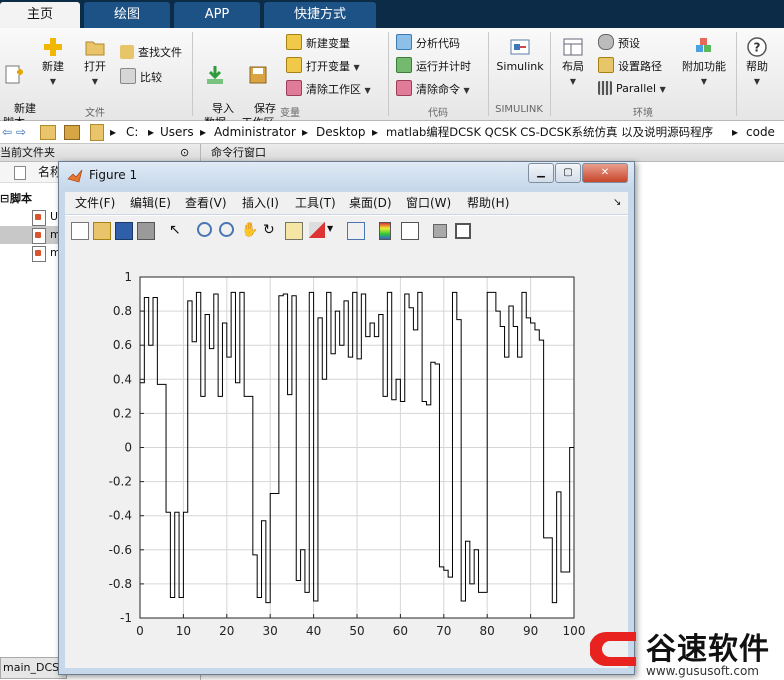 This screenshot has height=680, width=784. Describe the element at coordinates (102, 231) in the screenshot. I see `open-file-icon` at that location.